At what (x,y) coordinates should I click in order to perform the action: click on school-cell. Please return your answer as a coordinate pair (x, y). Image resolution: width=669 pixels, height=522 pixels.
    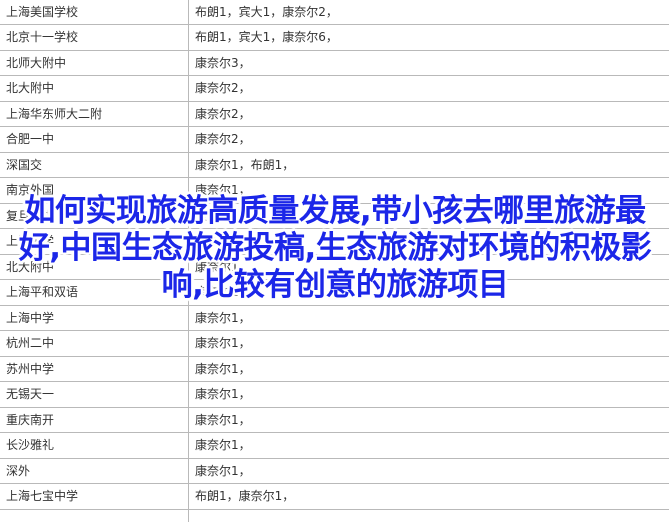
    Looking at the image, I should click on (94, 515).